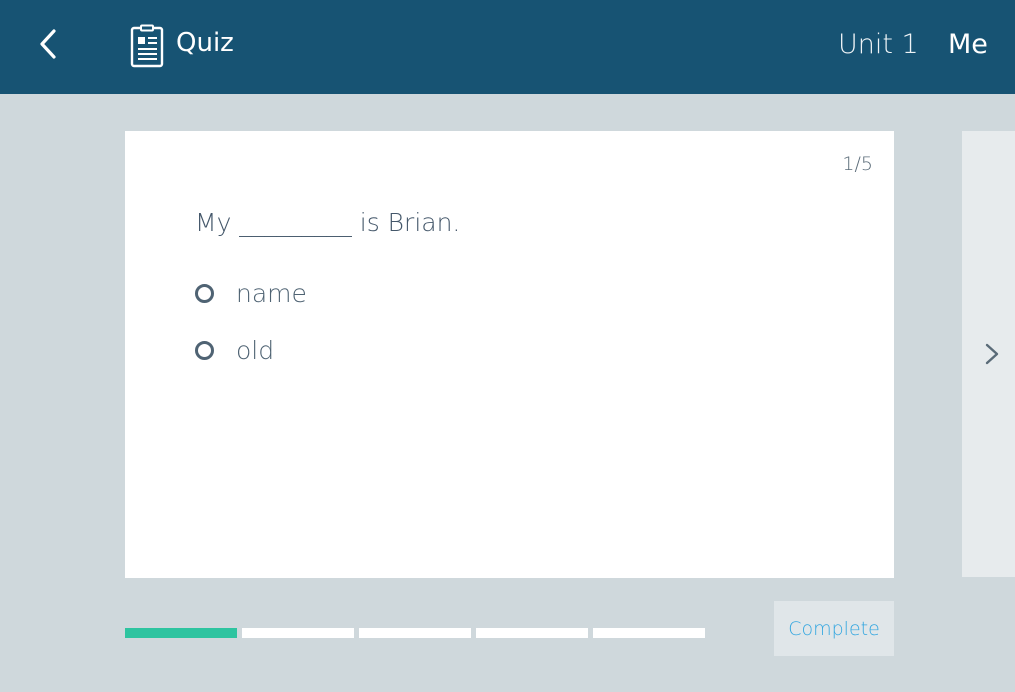  Describe the element at coordinates (147, 46) in the screenshot. I see `clipboard-icon` at that location.